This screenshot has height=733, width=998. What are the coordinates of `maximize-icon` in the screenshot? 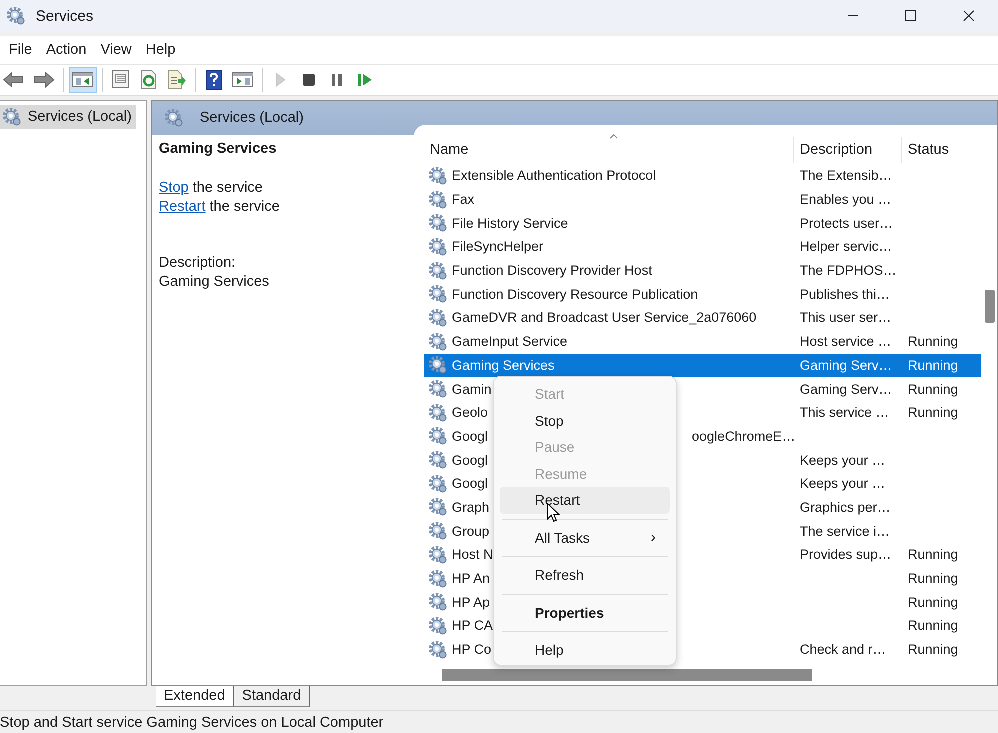 It's located at (911, 16).